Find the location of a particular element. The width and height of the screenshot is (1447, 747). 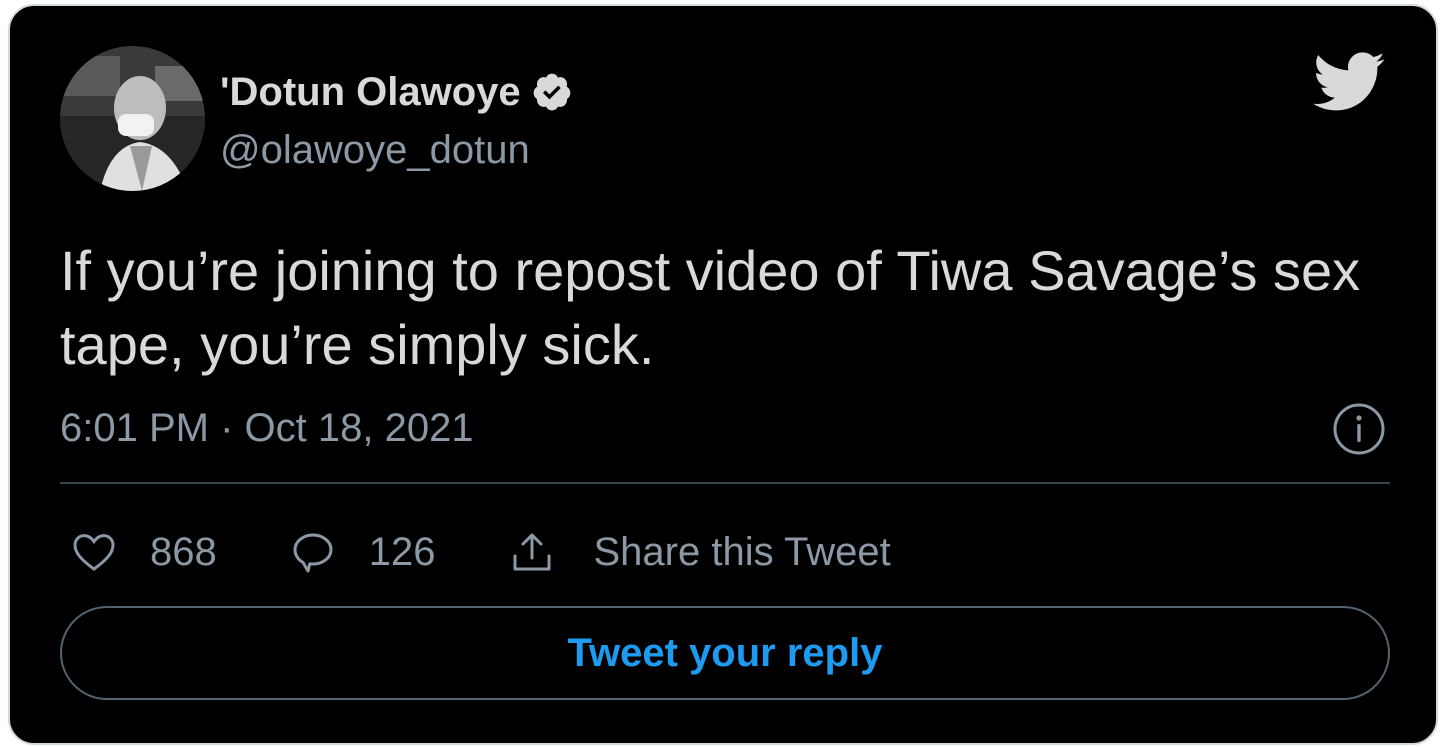

like-button: 868 is located at coordinates (143, 552).